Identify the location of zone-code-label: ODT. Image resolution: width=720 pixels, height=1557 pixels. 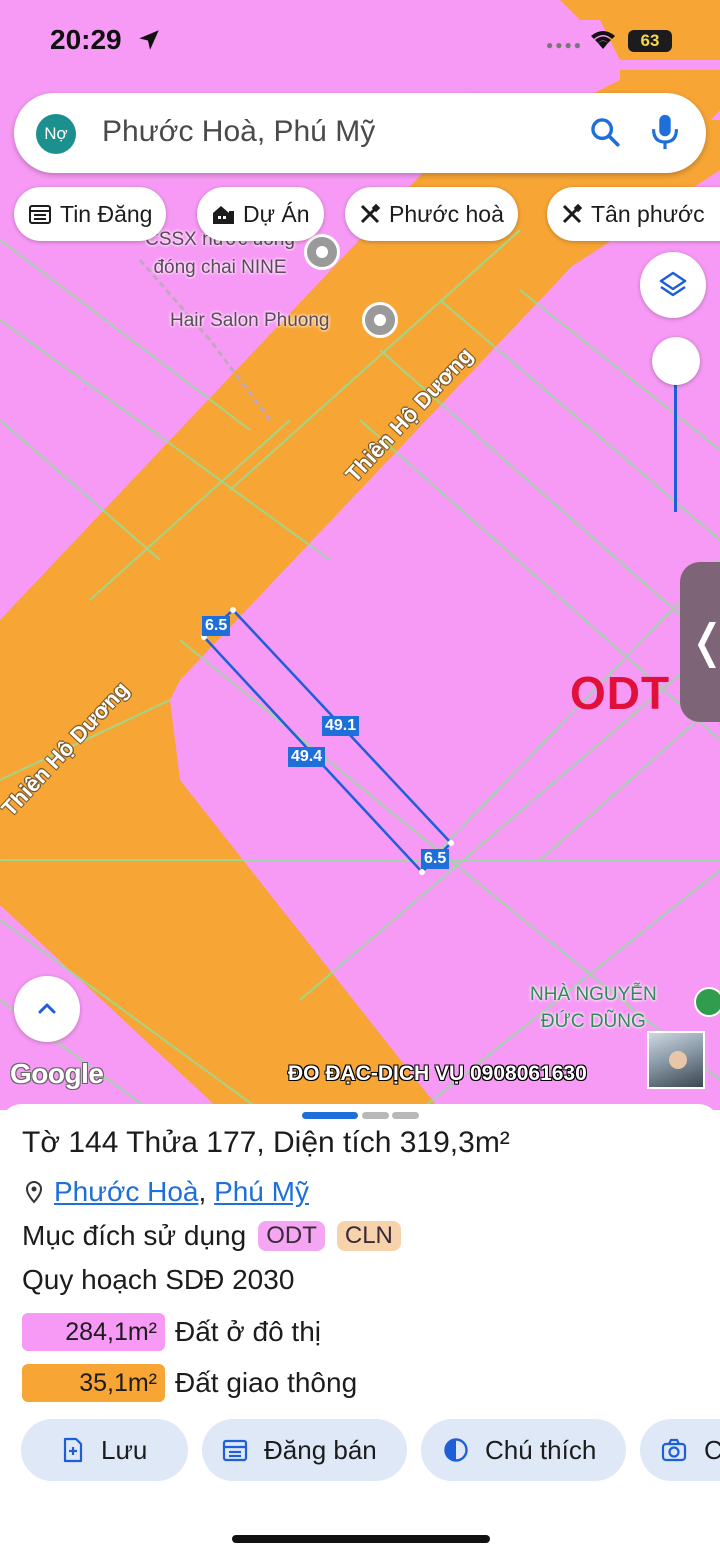
(620, 693).